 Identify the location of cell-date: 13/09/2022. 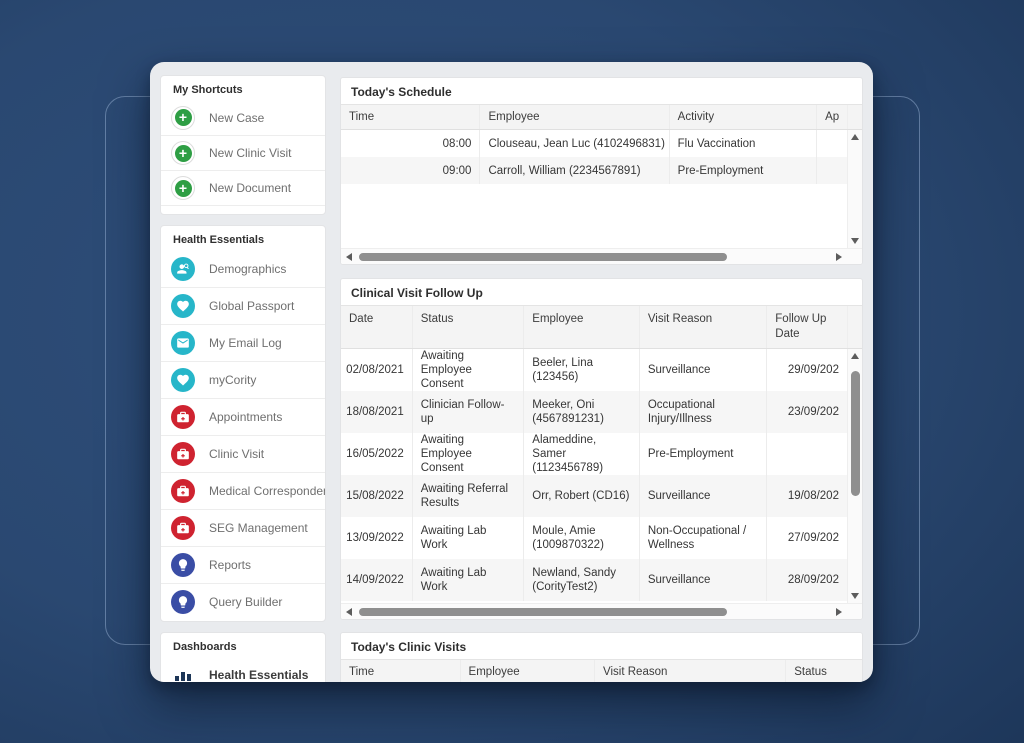
(377, 538).